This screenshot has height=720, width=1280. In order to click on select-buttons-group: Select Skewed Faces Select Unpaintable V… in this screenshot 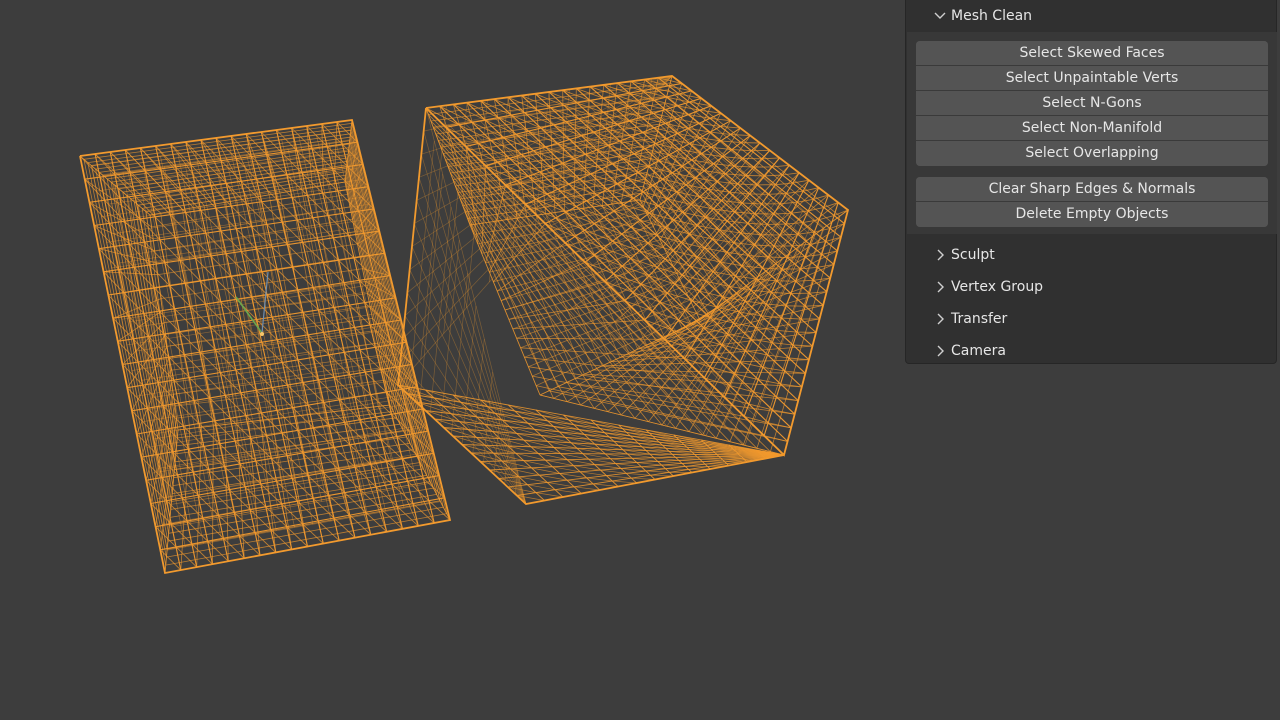, I will do `click(1092, 103)`.